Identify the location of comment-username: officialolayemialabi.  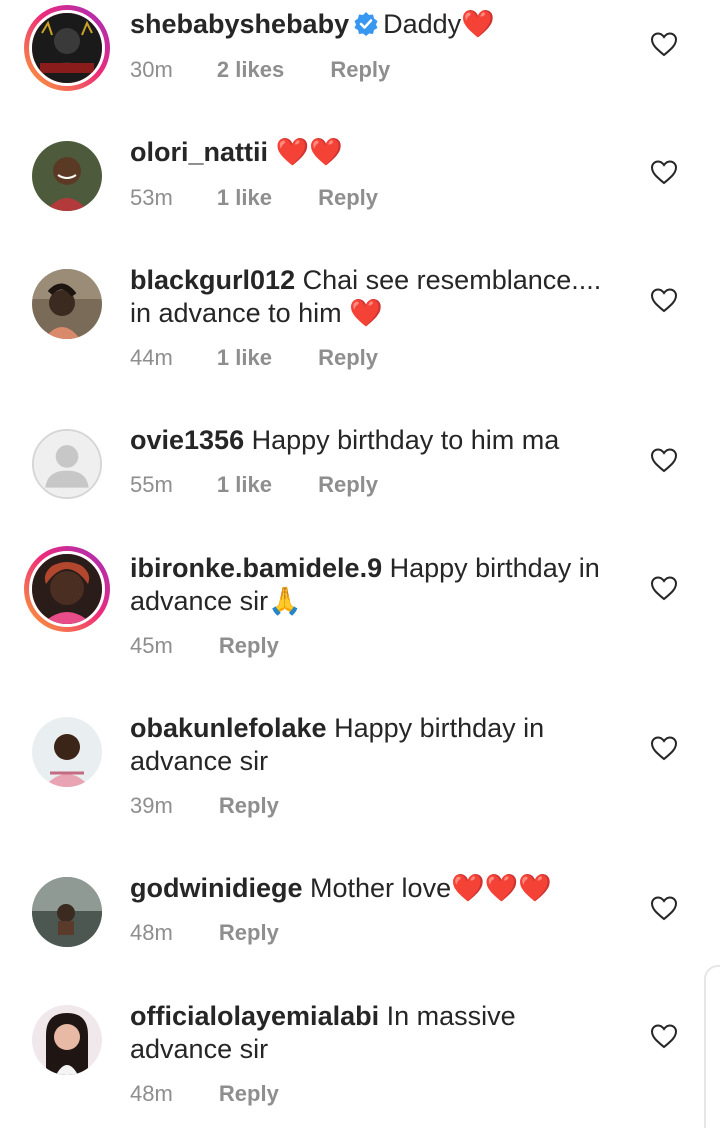
(254, 1016).